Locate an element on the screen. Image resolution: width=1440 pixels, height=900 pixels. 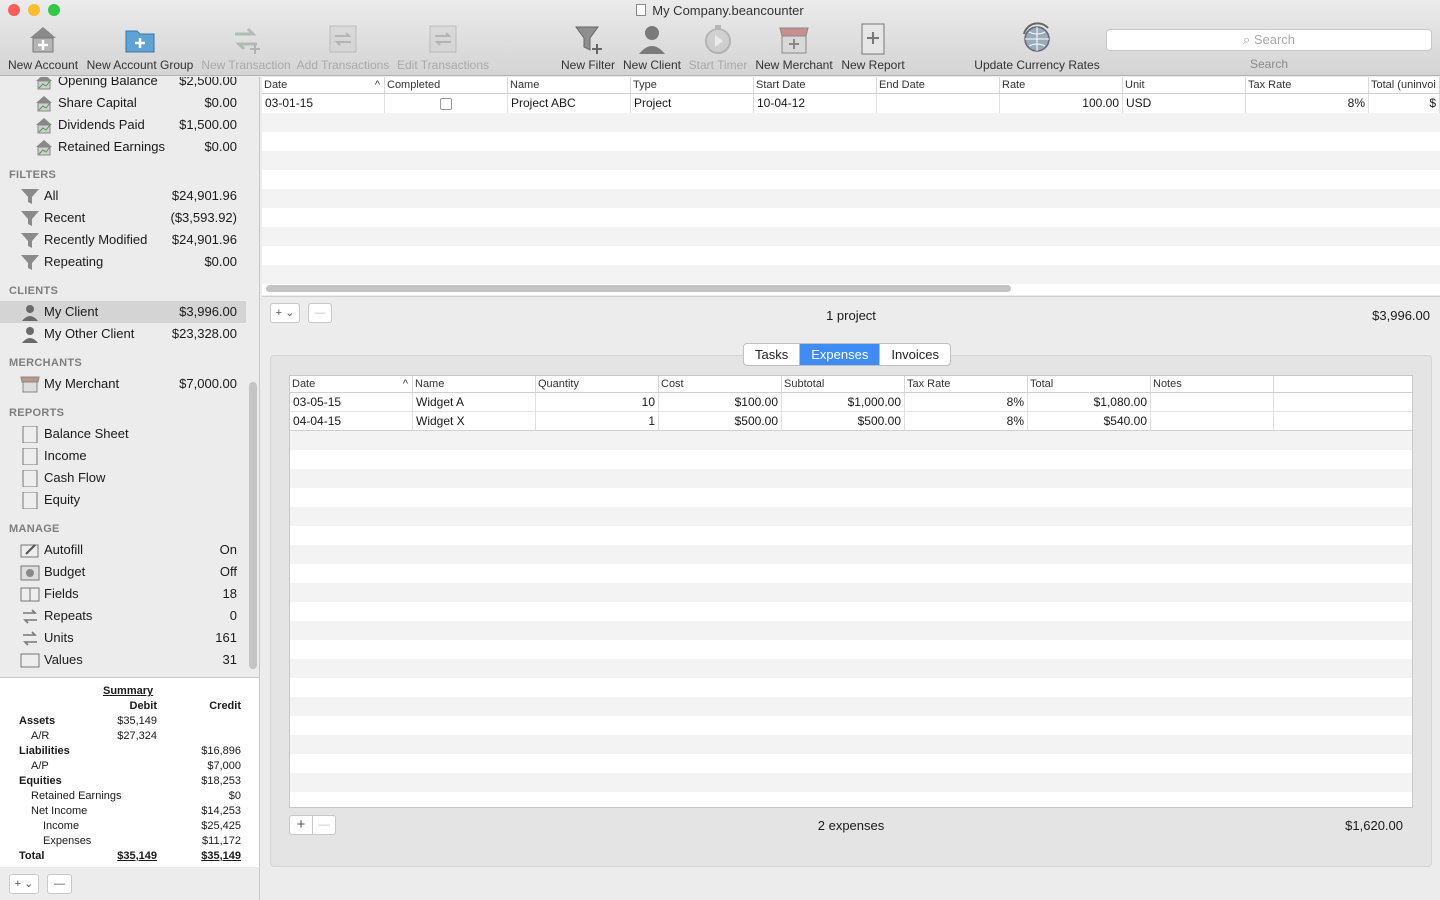
column-header-end-date: End Date is located at coordinates (938, 85).